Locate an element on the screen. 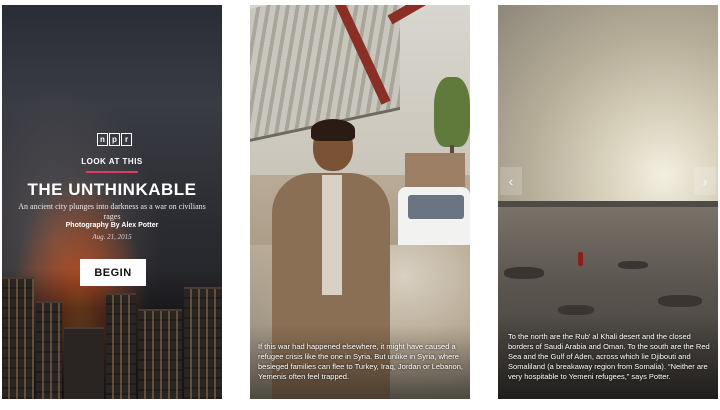  begin-button: BEGIN is located at coordinates (113, 272).